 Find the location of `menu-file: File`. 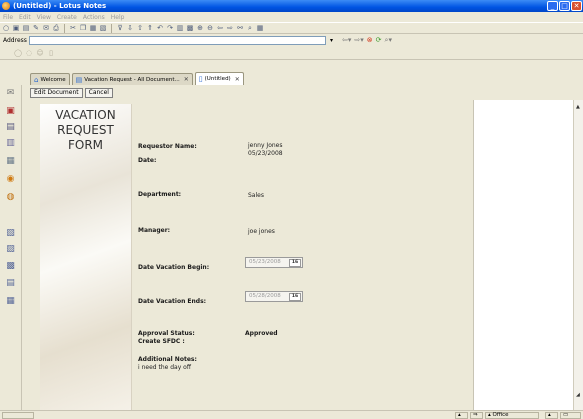

menu-file: File is located at coordinates (8, 17).